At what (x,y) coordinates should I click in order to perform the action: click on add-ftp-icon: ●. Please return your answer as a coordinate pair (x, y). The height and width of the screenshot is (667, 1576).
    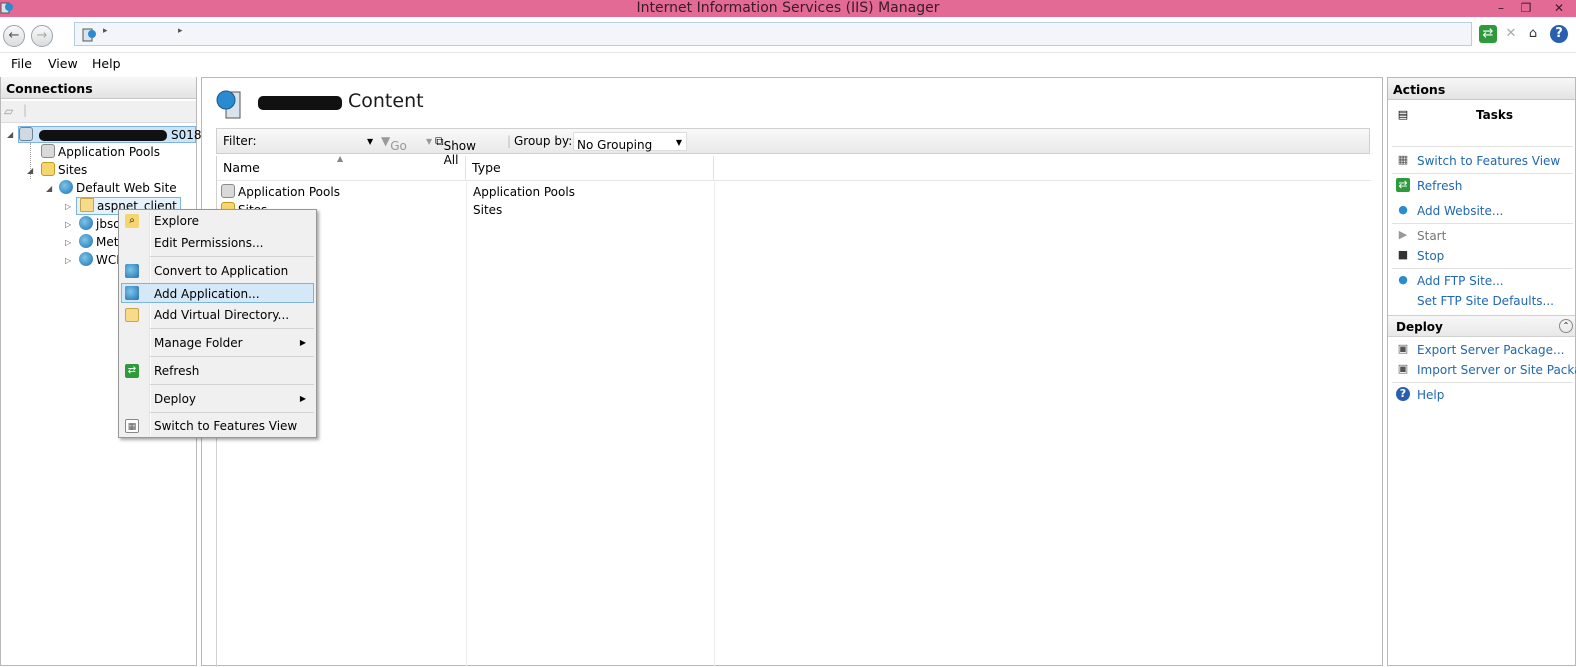
    Looking at the image, I should click on (1403, 279).